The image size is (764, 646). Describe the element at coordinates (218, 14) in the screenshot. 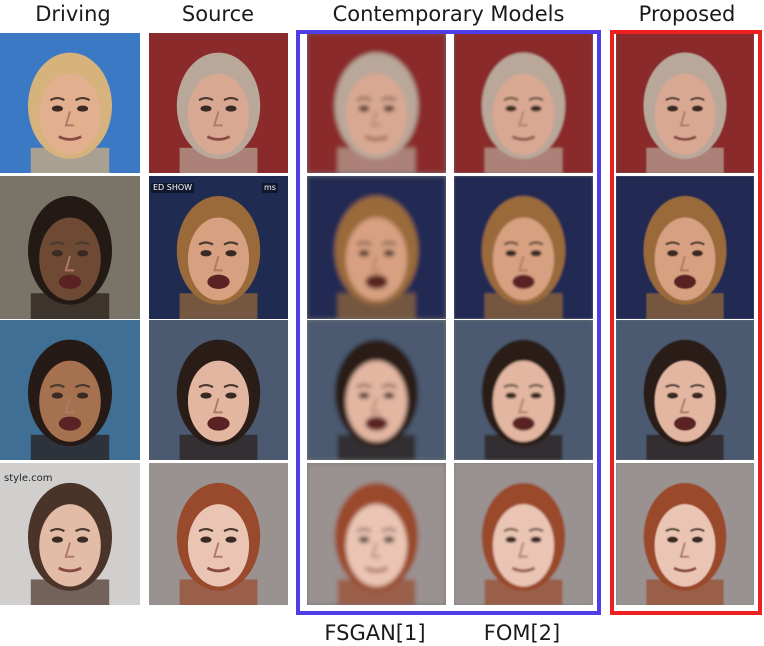

I see `header-source: Source` at that location.